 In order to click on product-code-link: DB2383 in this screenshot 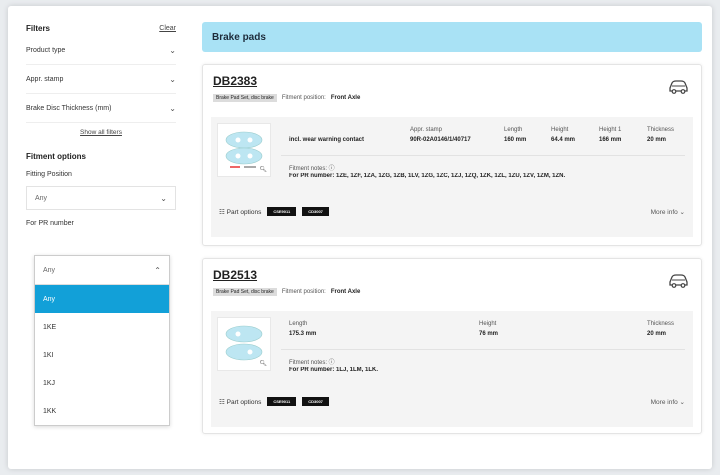, I will do `click(235, 81)`.